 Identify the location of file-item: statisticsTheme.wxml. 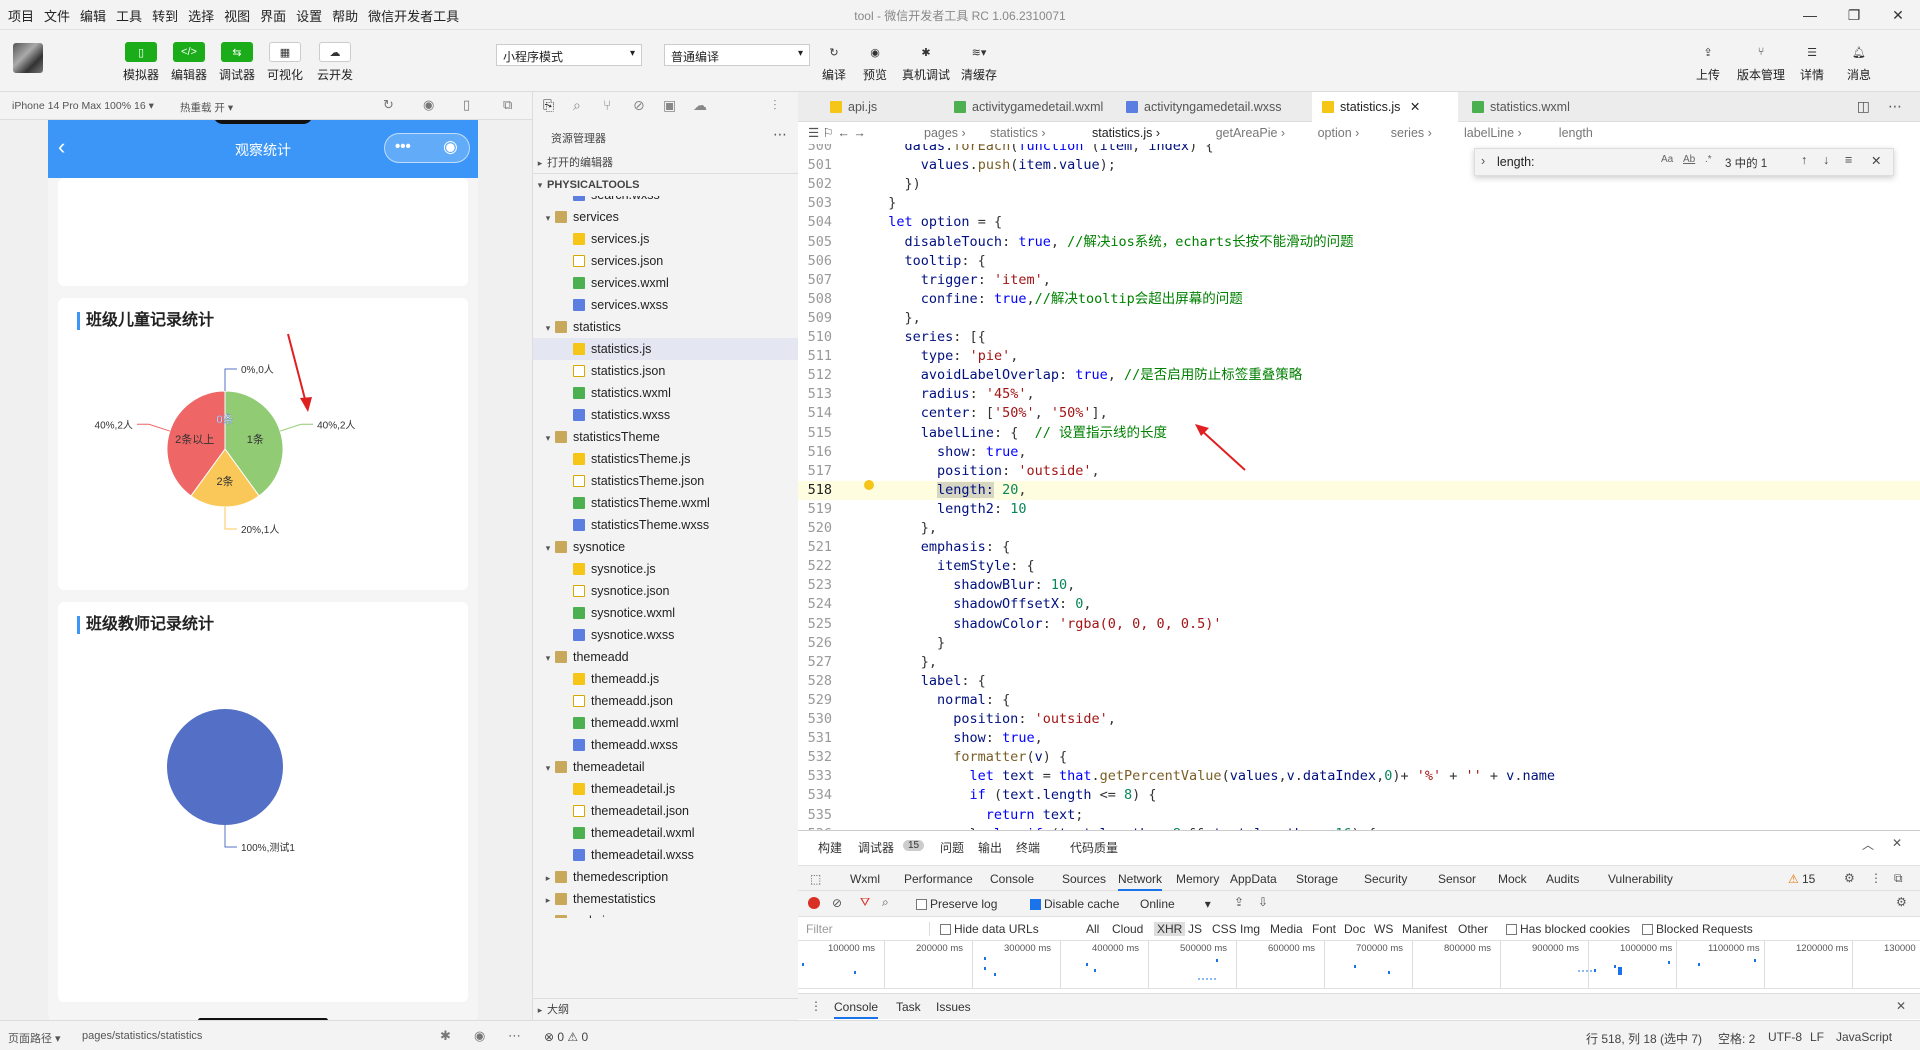
(666, 503).